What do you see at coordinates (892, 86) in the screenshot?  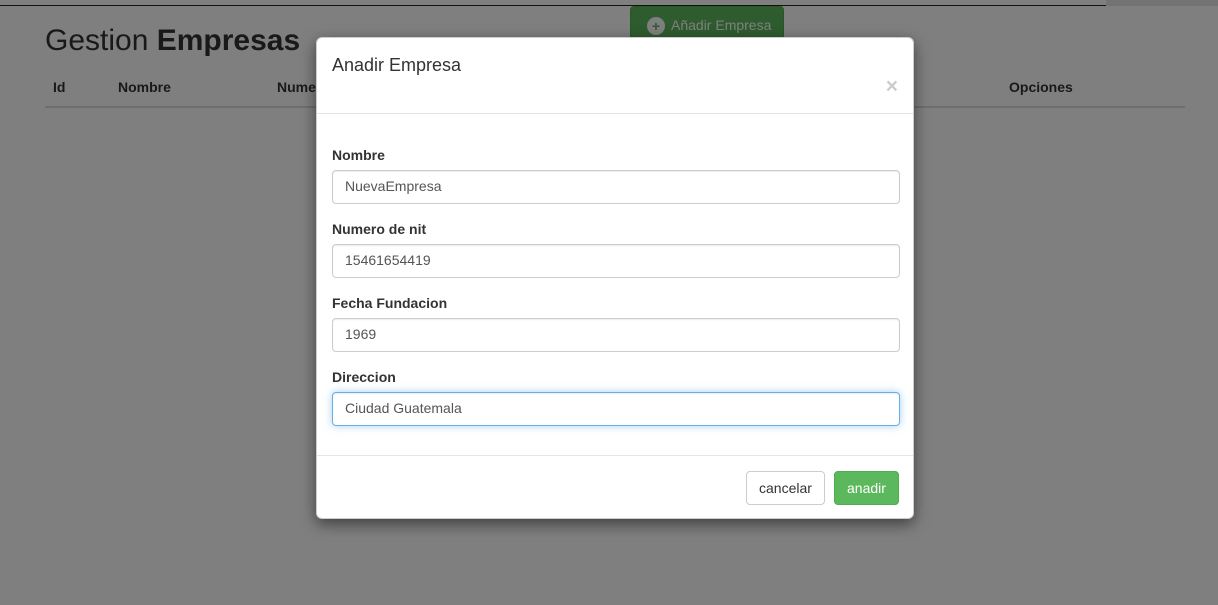 I see `close-icon: ×` at bounding box center [892, 86].